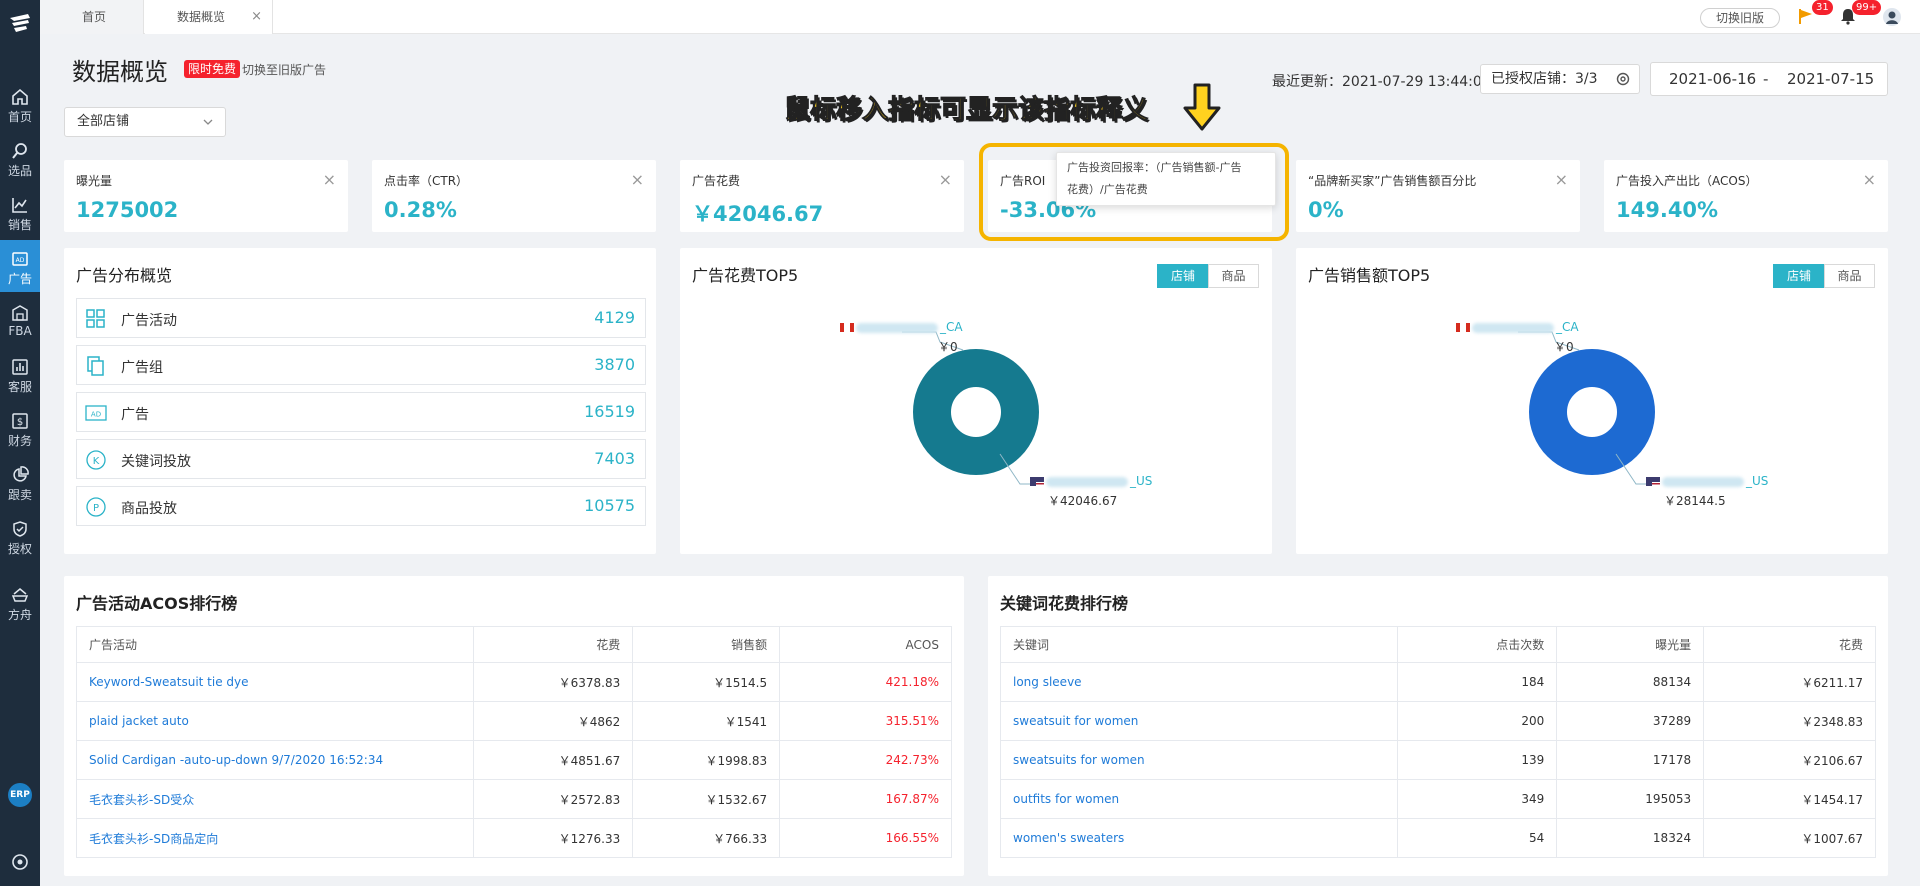  Describe the element at coordinates (1199, 838) in the screenshot. I see `keyword-link: women's sweaters` at that location.